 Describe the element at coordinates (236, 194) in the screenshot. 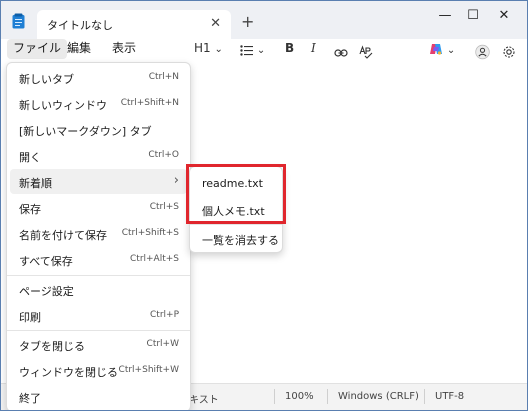

I see `annotation-highlight-box` at that location.